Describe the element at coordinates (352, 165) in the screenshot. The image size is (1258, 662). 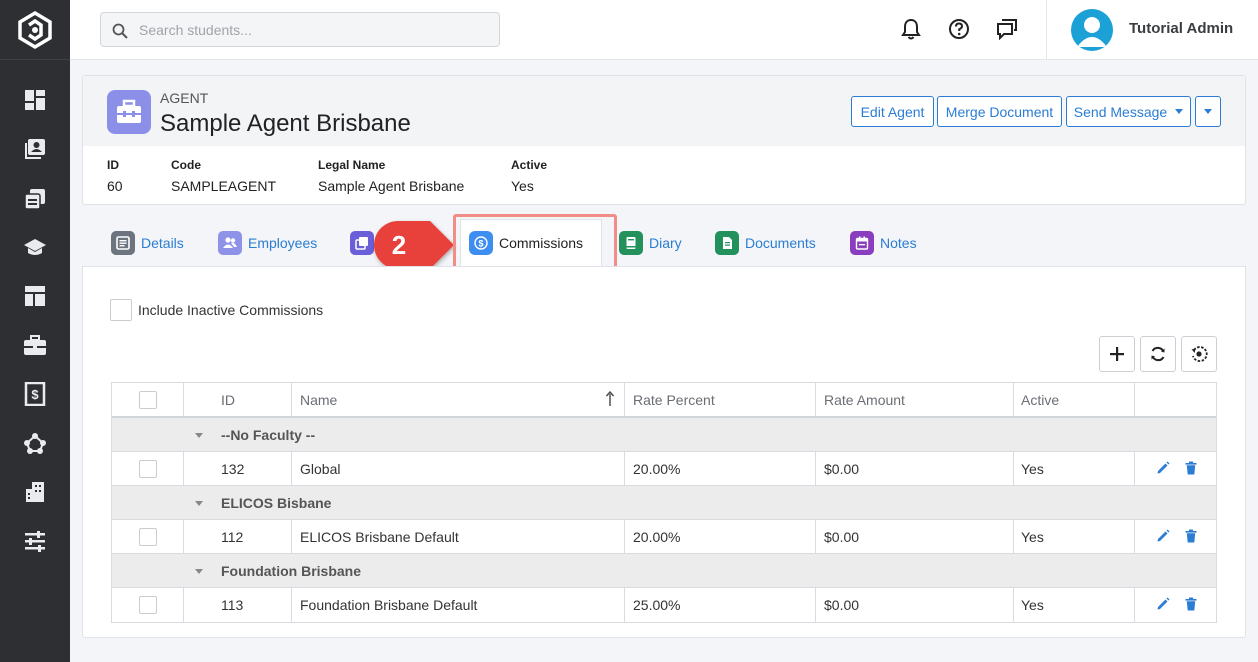
I see `field-label-legal-name: Legal Name` at that location.